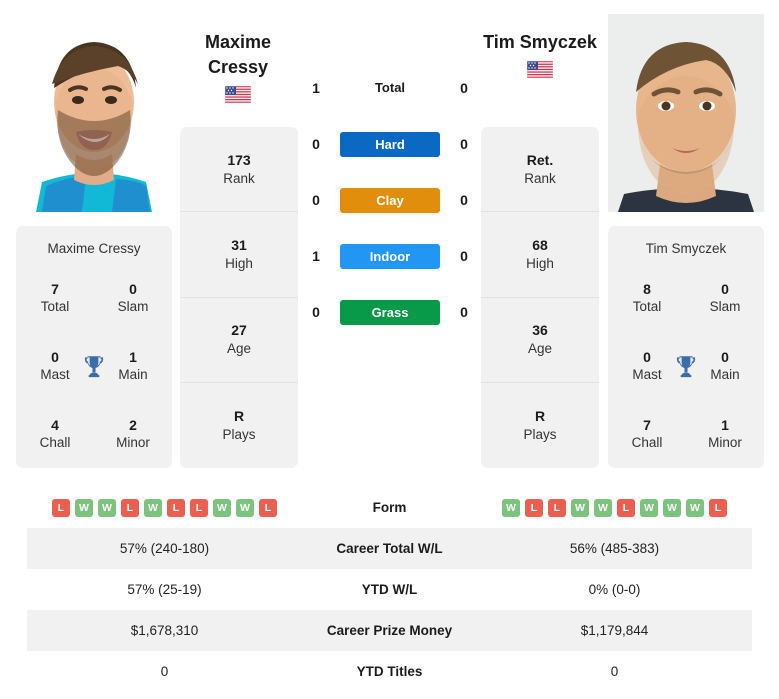 This screenshot has width=779, height=699. What do you see at coordinates (686, 367) in the screenshot?
I see `trophy-icon-right` at bounding box center [686, 367].